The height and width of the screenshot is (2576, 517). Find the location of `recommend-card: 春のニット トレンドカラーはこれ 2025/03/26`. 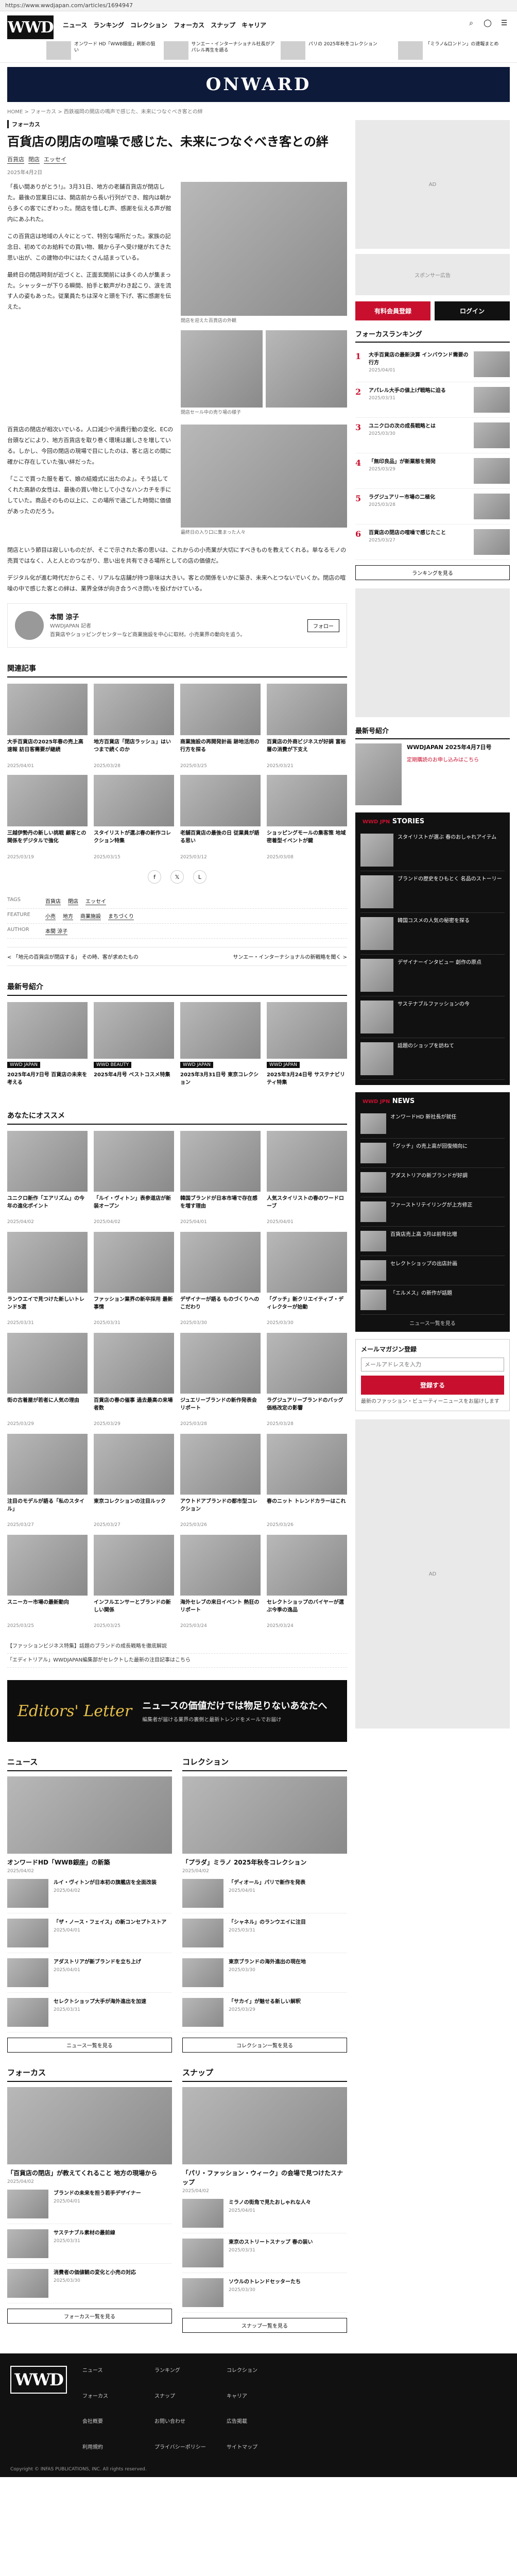

recommend-card: 春のニット トレンドカラーはこれ 2025/03/26 is located at coordinates (307, 1481).